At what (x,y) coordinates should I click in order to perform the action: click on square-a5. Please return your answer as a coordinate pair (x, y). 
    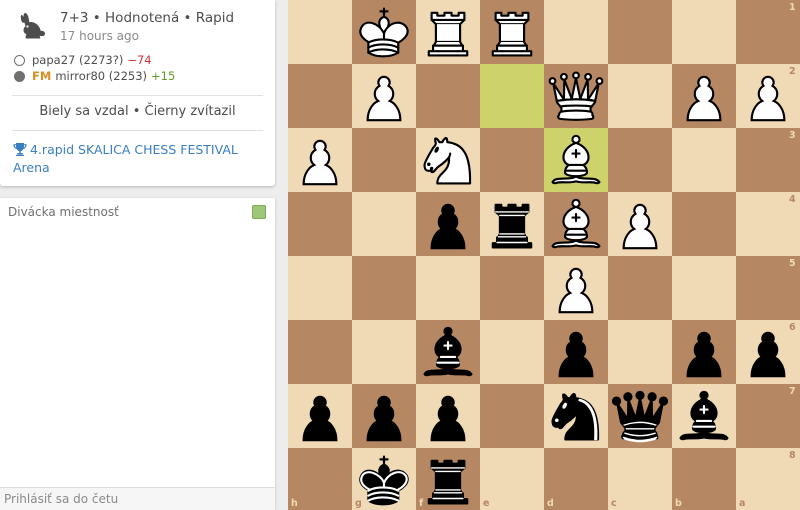
    Looking at the image, I should click on (768, 288).